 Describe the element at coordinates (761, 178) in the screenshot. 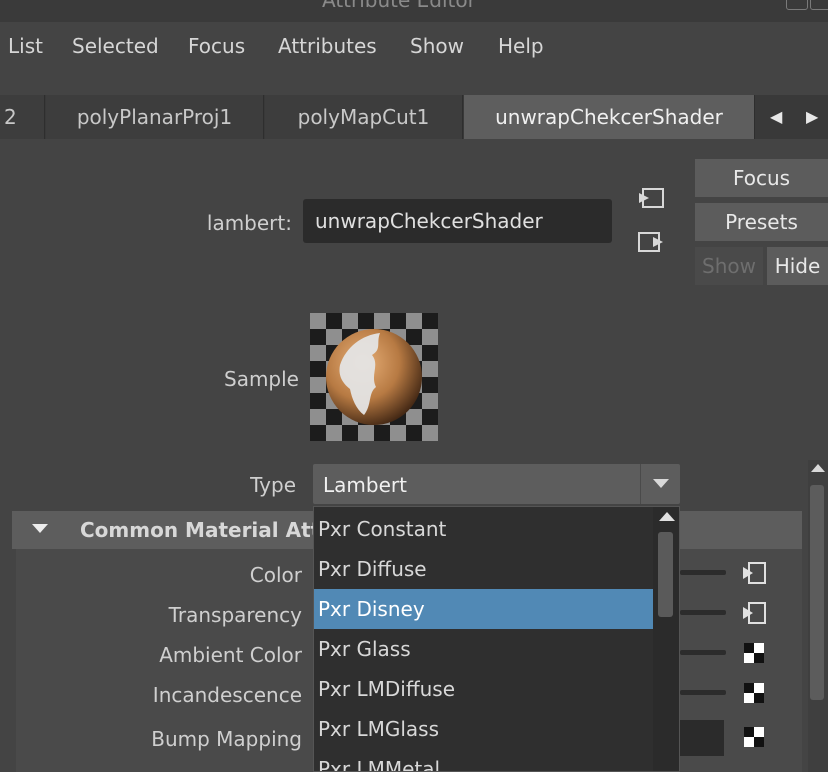

I see `focus-button: Focus` at that location.